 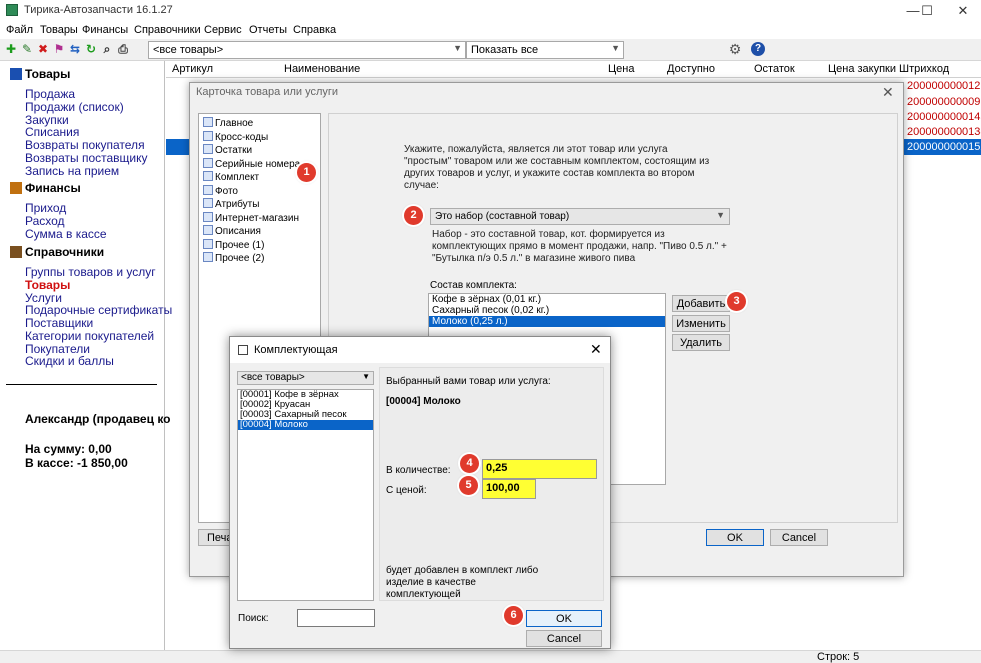 What do you see at coordinates (27, 49) in the screenshot?
I see `edit-icon: ✎` at bounding box center [27, 49].